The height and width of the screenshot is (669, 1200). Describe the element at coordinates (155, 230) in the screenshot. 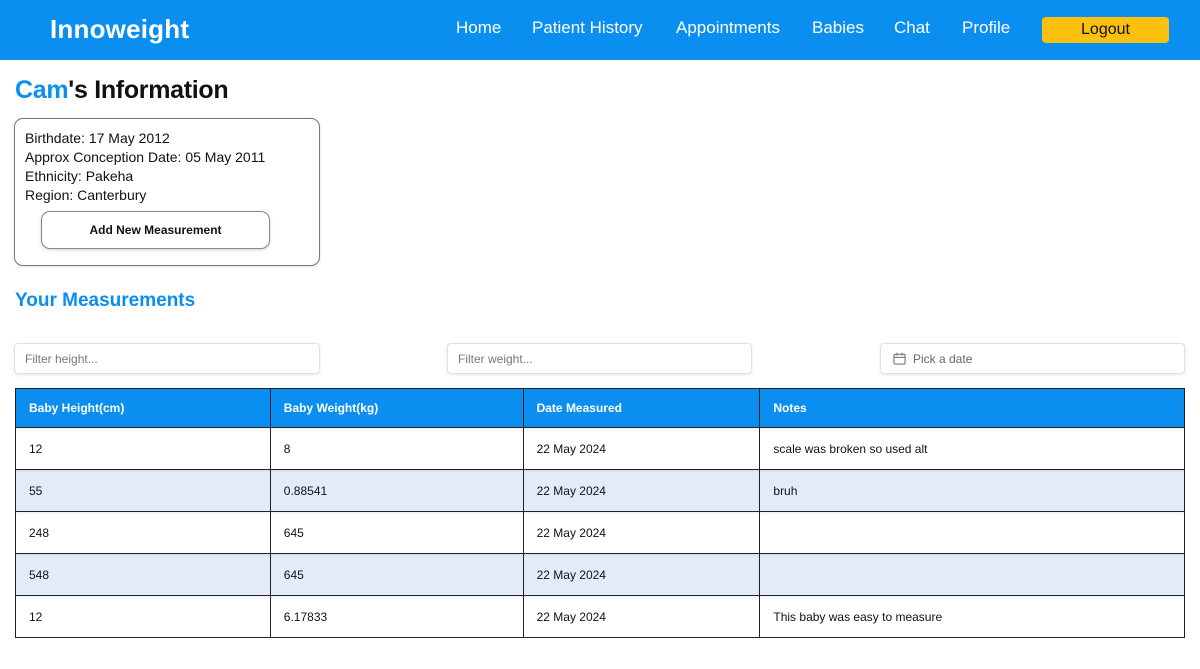

I see `add-new-measurement-button: Add New Measurement` at that location.